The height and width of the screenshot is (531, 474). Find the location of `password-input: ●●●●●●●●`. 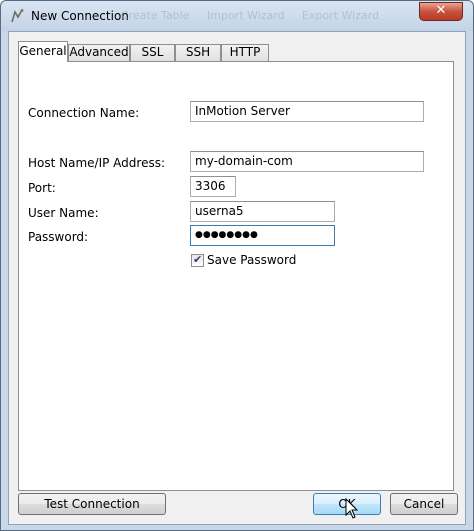

password-input: ●●●●●●●● is located at coordinates (262, 235).